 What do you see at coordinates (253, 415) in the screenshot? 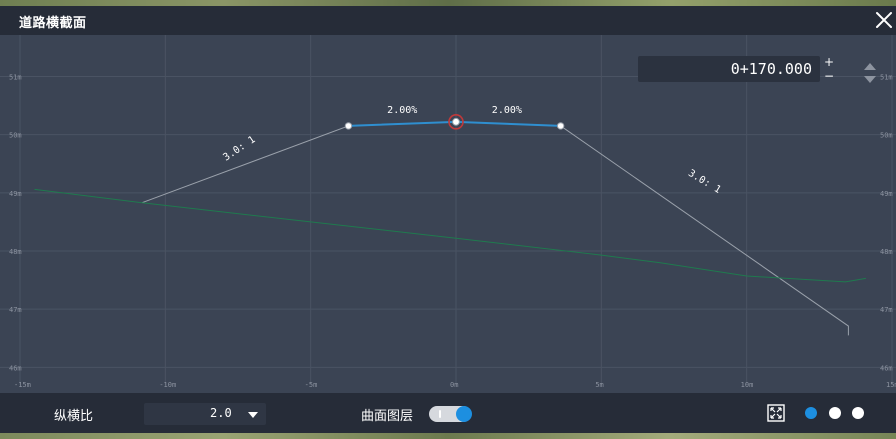
I see `chevron-down-icon` at bounding box center [253, 415].